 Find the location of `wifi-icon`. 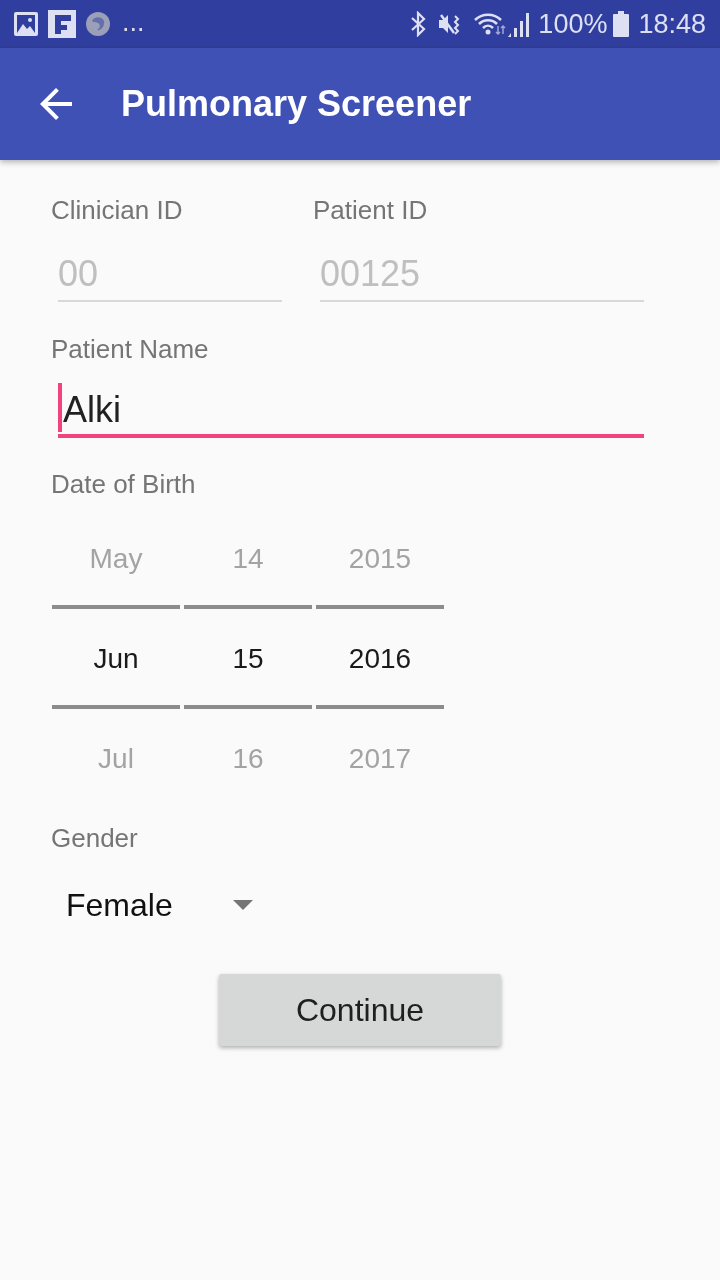

wifi-icon is located at coordinates (490, 24).